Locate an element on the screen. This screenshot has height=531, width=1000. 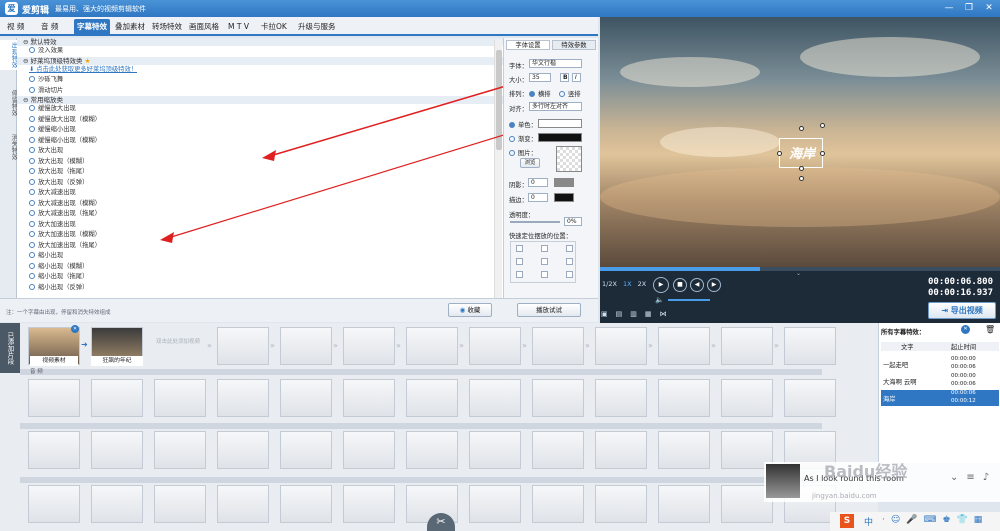
save-icon: ▣ is located at coordinates (608, 314).